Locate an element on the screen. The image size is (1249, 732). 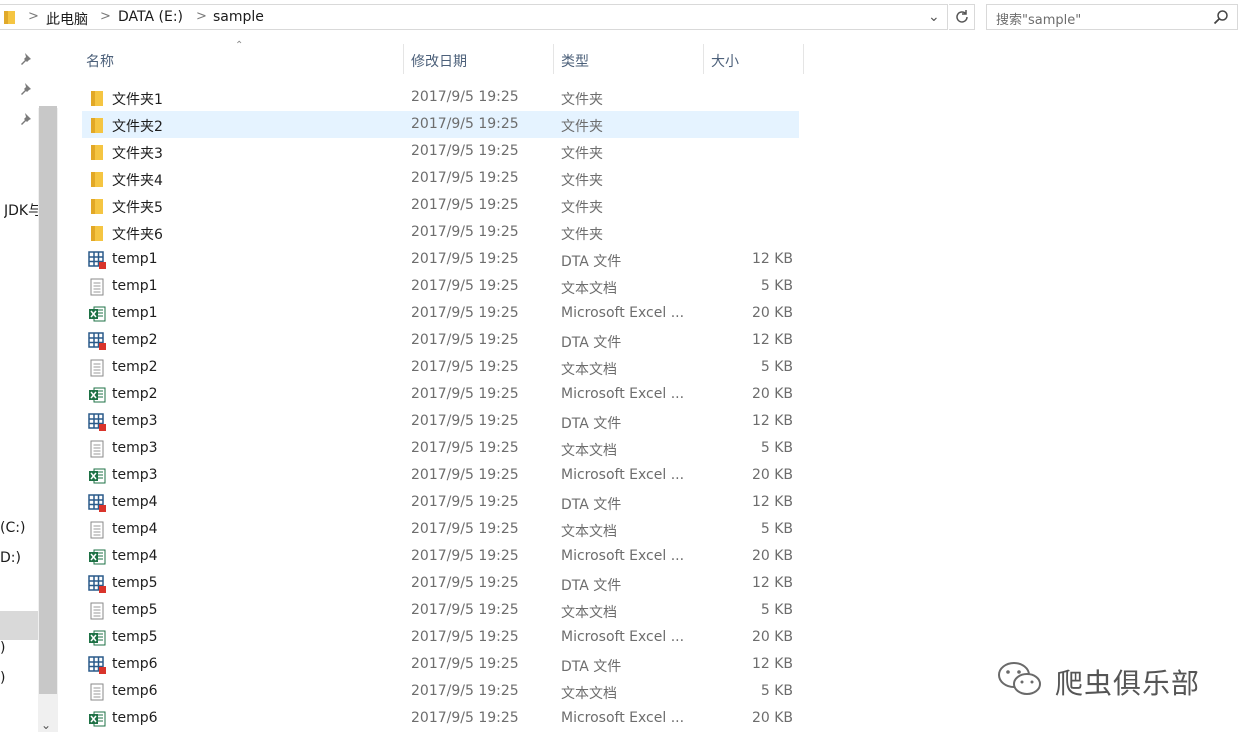
file-row: temp6 2017/9/5 19:25 DTA 文件 12 KB is located at coordinates (440, 664).